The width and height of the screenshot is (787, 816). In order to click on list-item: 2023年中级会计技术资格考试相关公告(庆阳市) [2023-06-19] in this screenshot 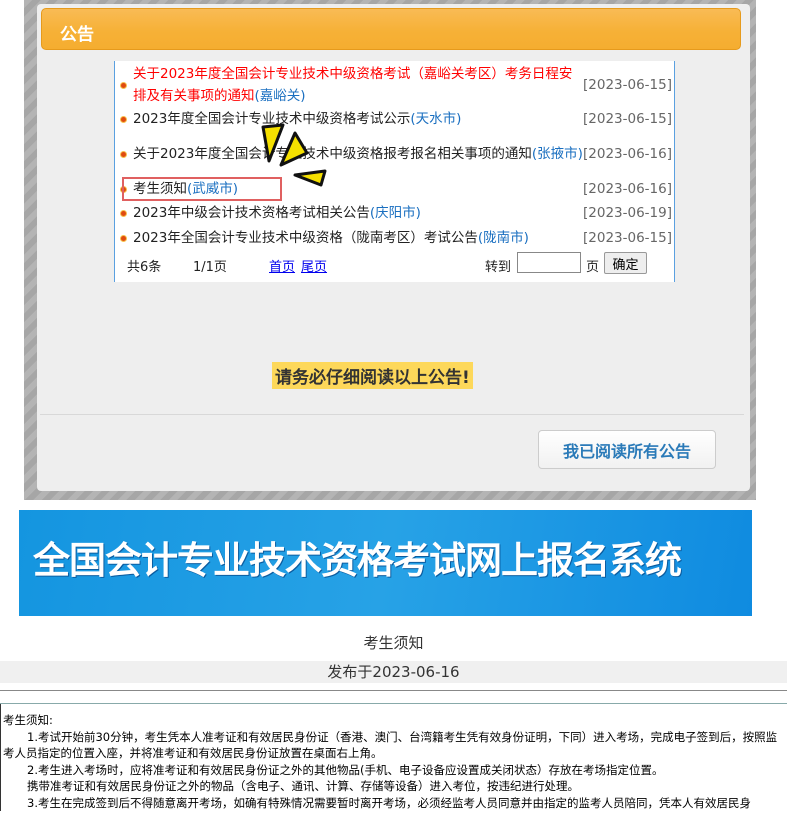, I will do `click(395, 213)`.